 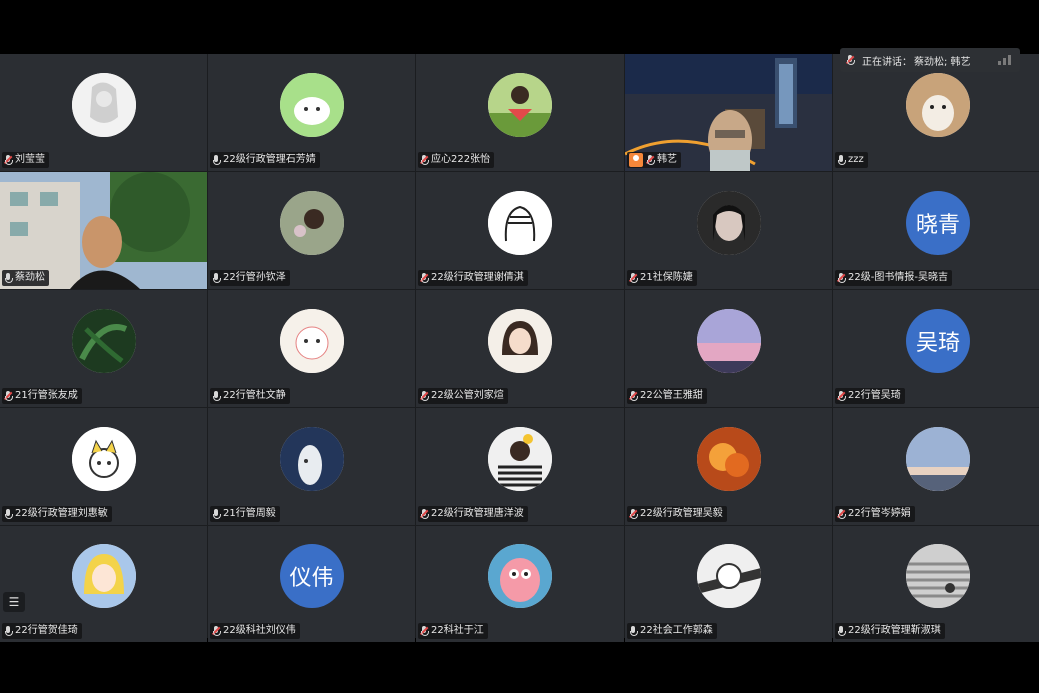 I want to click on participant-tile: 应心222张怡, so click(x=520, y=112).